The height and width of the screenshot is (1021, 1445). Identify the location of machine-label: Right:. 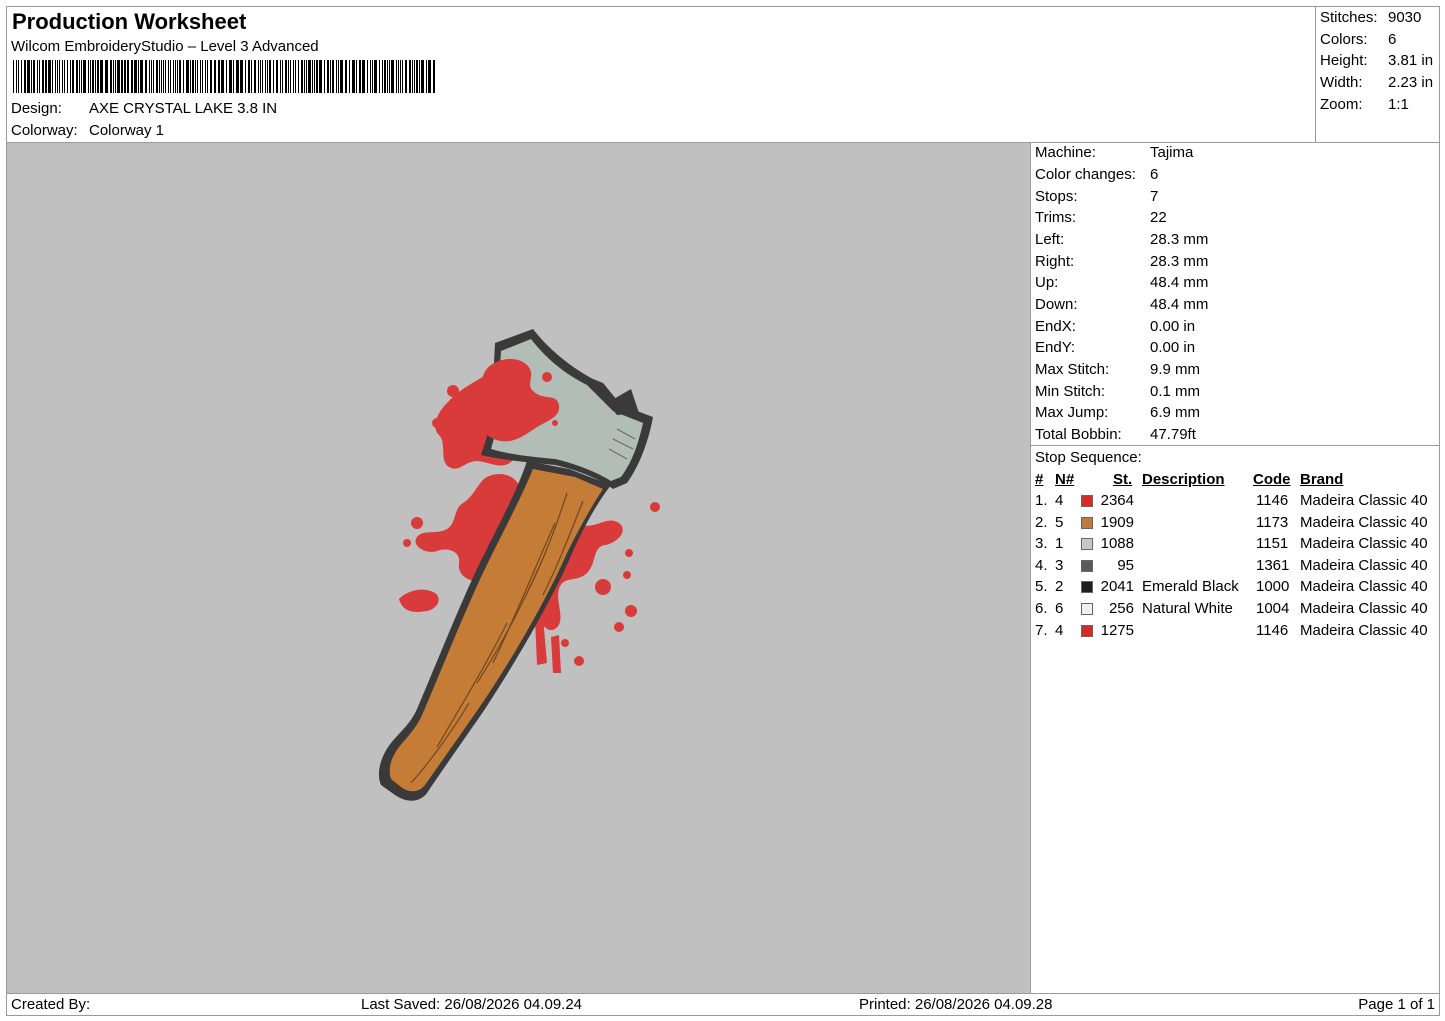
(1055, 261).